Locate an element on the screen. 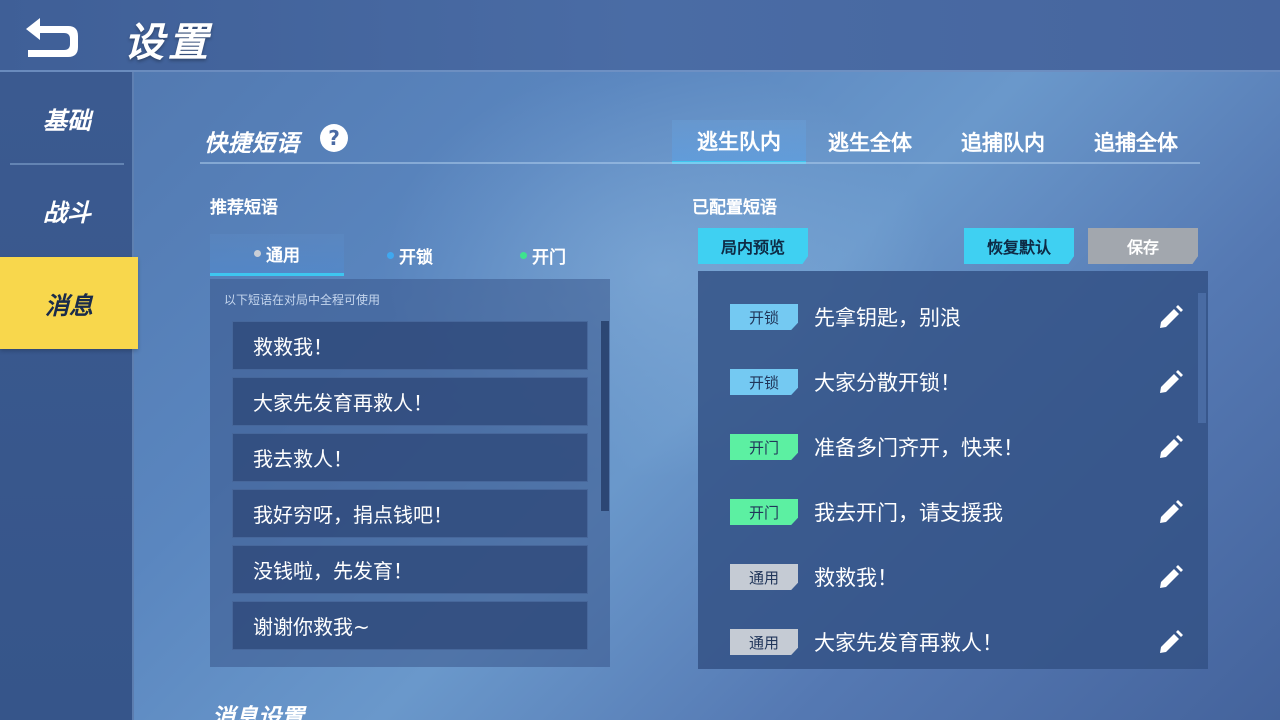  tab-escape-team: 逃生队内 is located at coordinates (739, 142).